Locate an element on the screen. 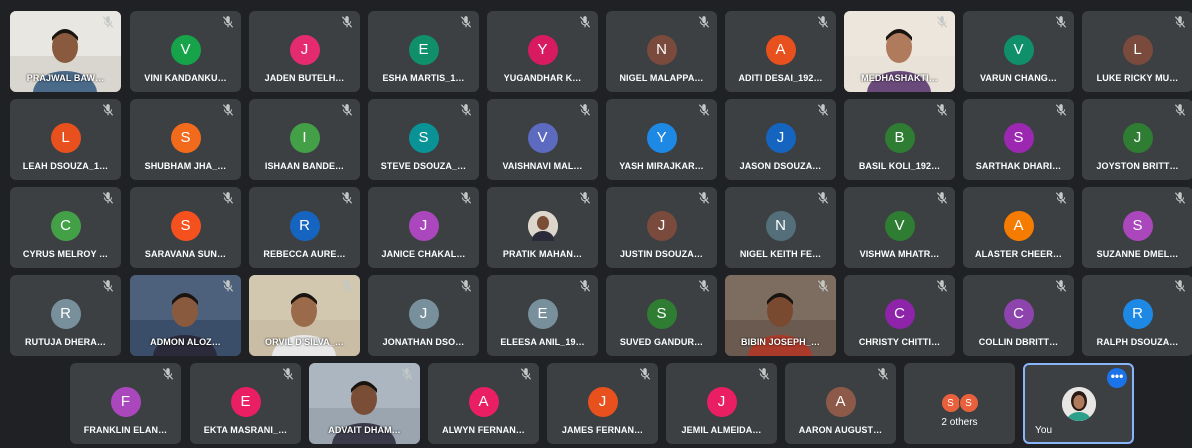  avatar: R is located at coordinates (304, 226).